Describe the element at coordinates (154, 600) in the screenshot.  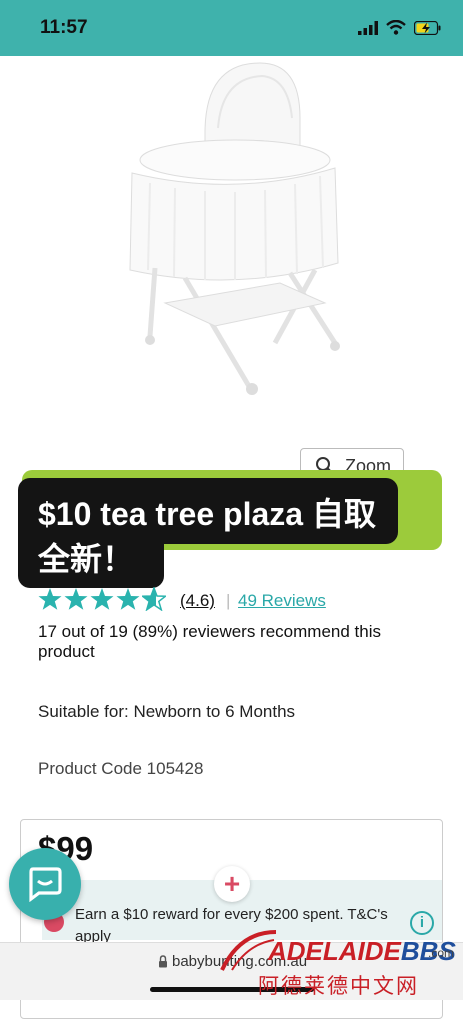
I see `half-star-icon` at that location.